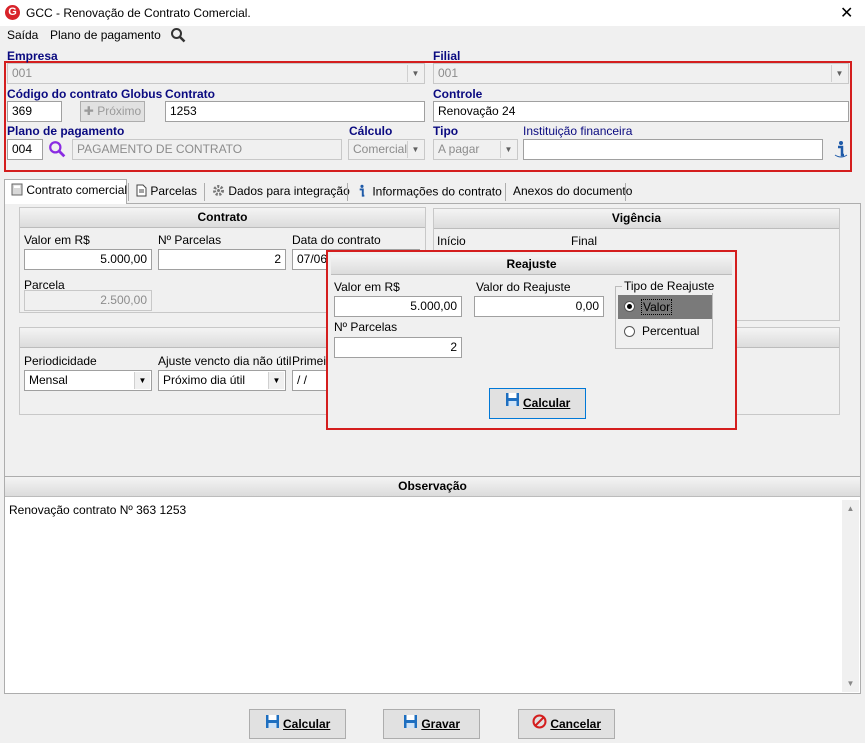 This screenshot has width=865, height=743. Describe the element at coordinates (207, 149) in the screenshot. I see `plano-desc-field: PAGAMENTO DE CONTRATO` at that location.